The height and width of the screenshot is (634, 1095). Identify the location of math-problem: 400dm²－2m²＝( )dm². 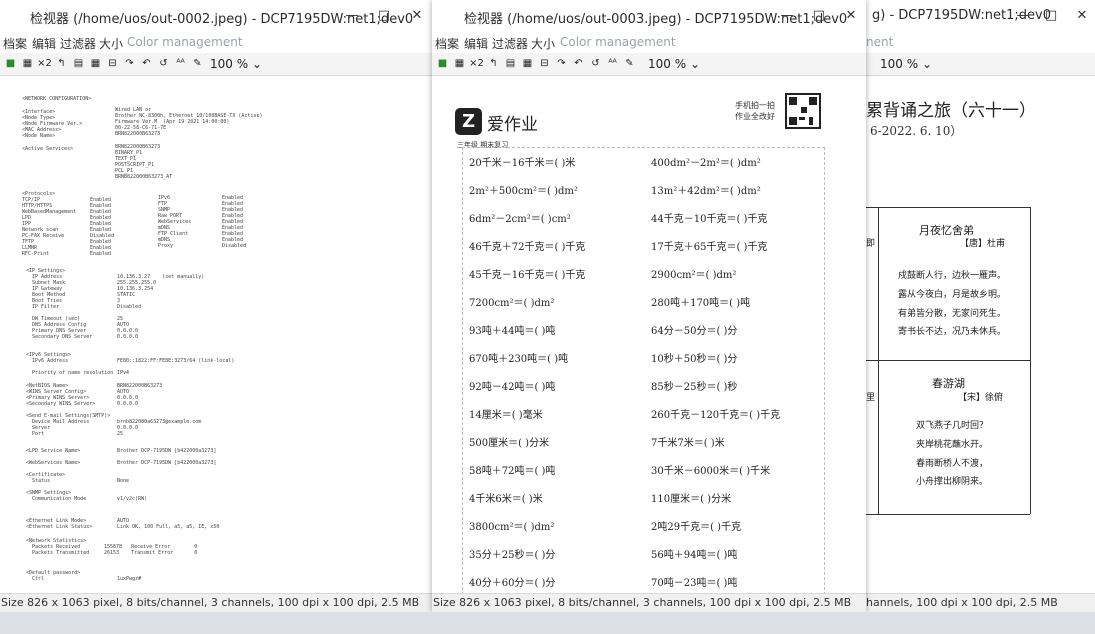
(706, 163).